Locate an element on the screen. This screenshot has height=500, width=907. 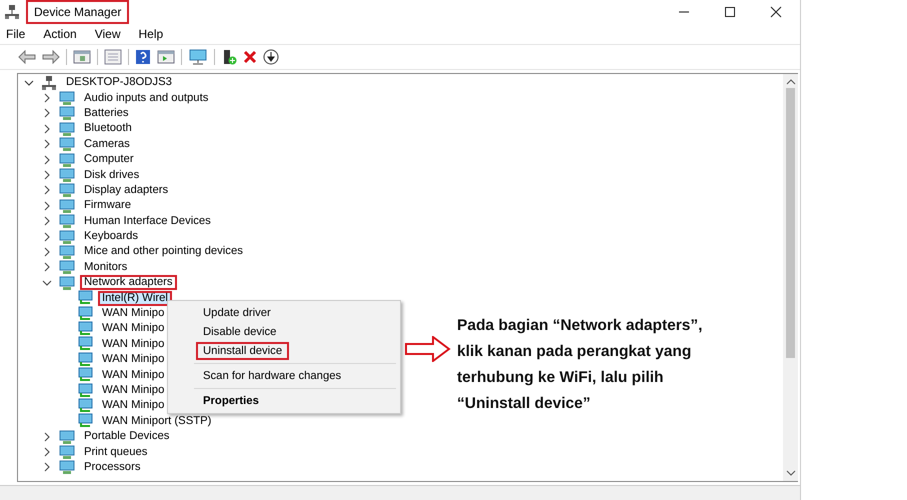
close-icon is located at coordinates (776, 12).